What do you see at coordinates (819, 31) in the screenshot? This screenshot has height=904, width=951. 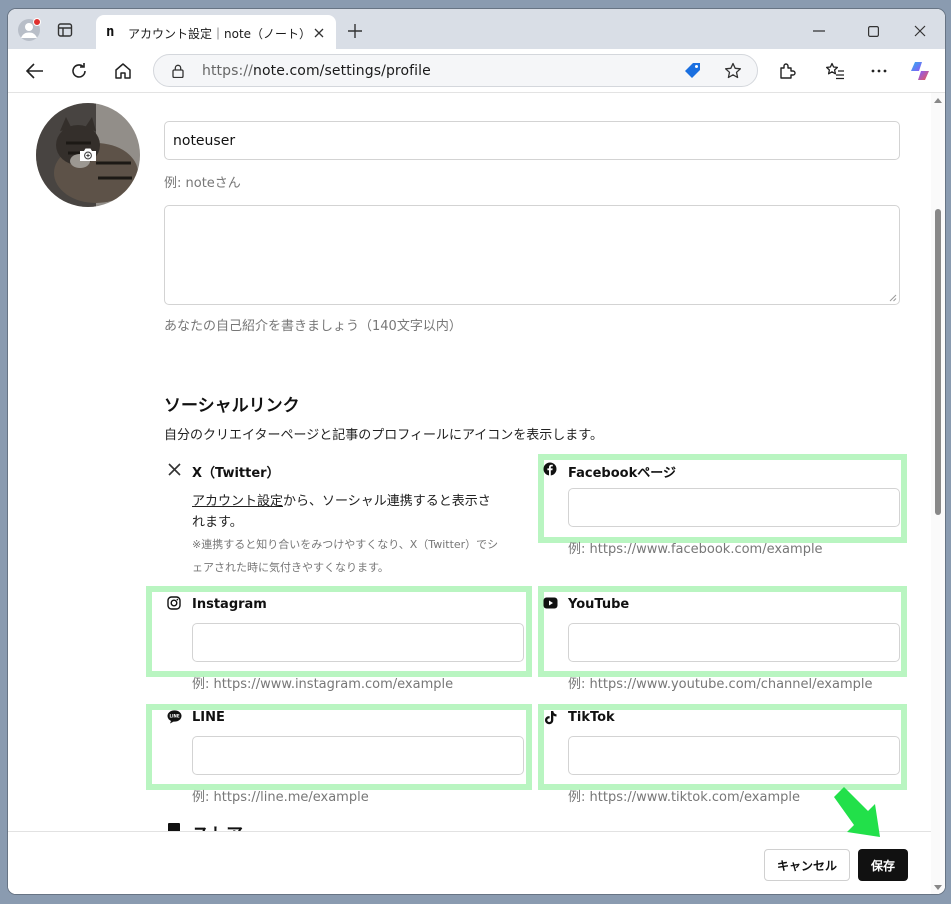 I see `minimize-icon` at bounding box center [819, 31].